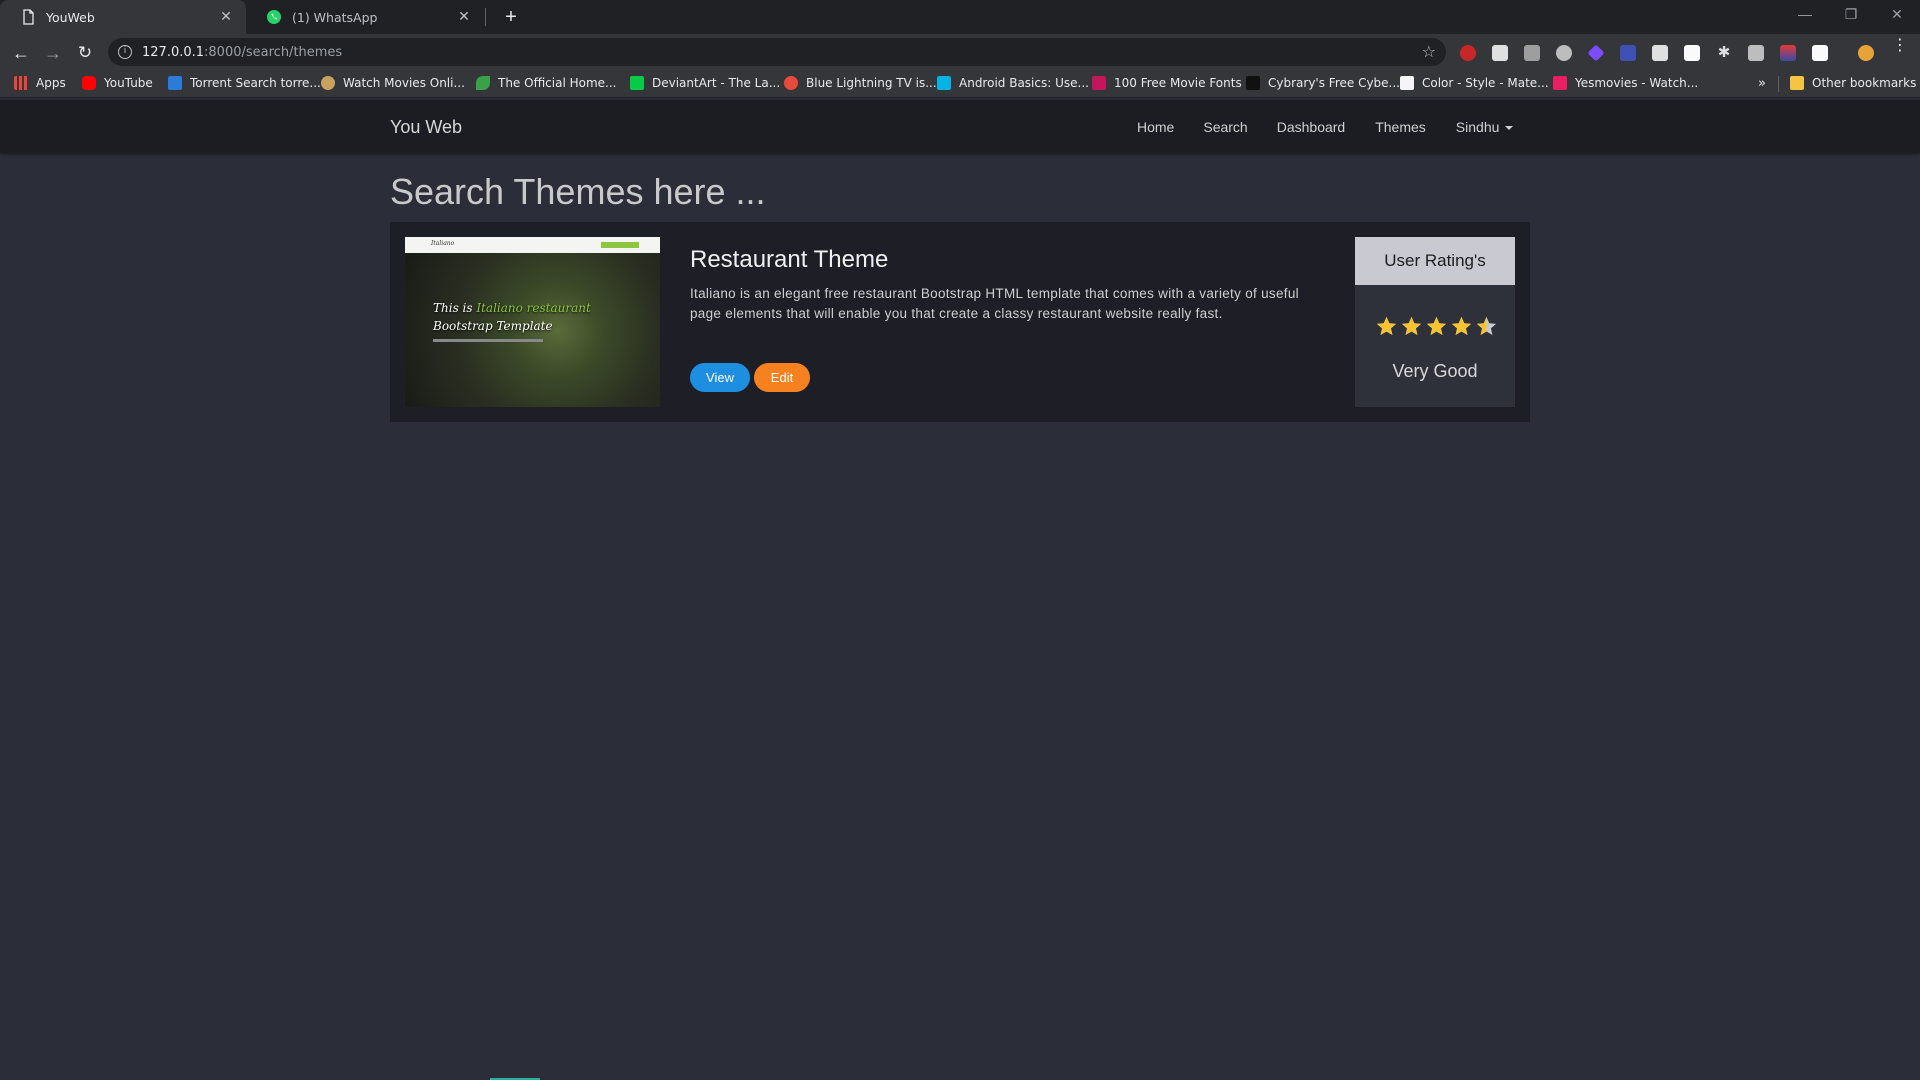  Describe the element at coordinates (40, 83) in the screenshot. I see `bookmark-apps: Apps` at that location.